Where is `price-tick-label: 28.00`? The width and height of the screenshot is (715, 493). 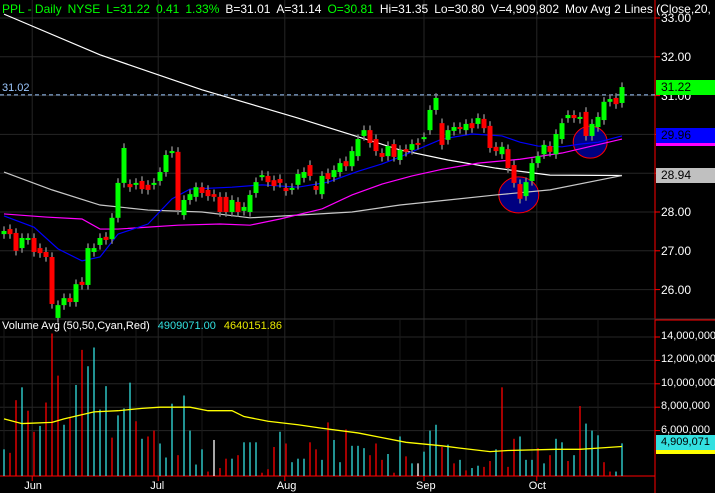 price-tick-label: 28.00 is located at coordinates (676, 212).